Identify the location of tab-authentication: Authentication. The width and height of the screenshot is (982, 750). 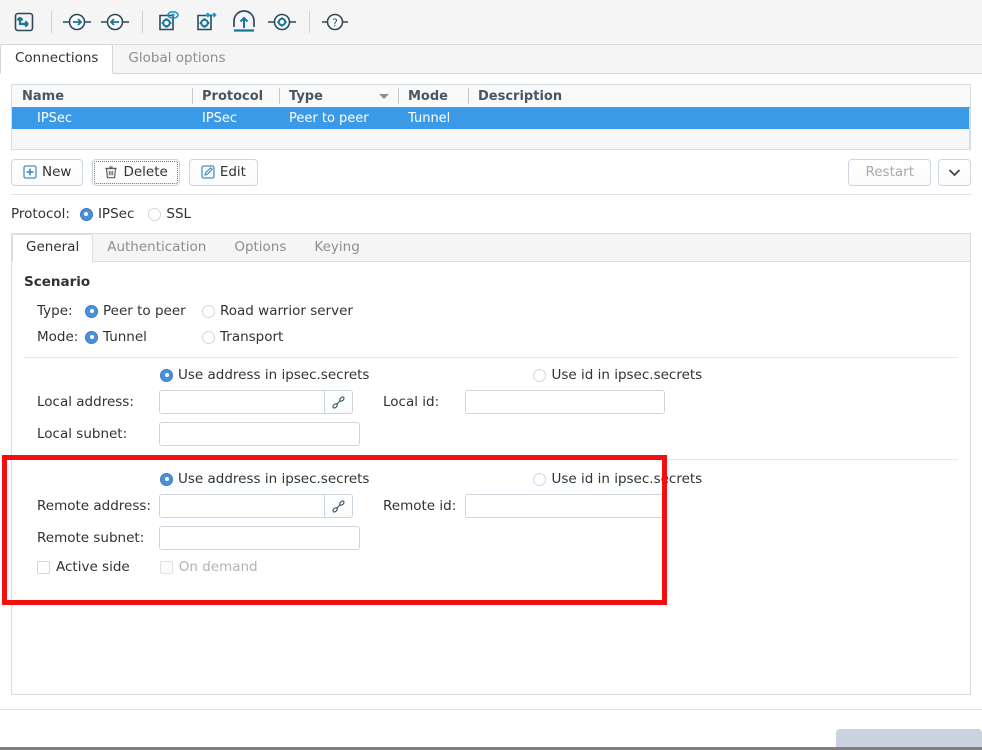
(156, 247).